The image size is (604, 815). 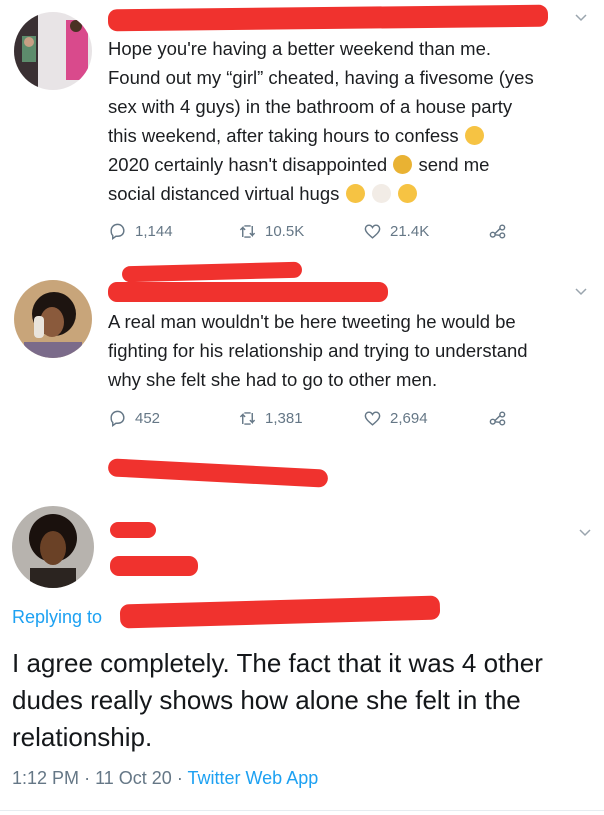 What do you see at coordinates (148, 418) in the screenshot?
I see `reply-count: 452` at bounding box center [148, 418].